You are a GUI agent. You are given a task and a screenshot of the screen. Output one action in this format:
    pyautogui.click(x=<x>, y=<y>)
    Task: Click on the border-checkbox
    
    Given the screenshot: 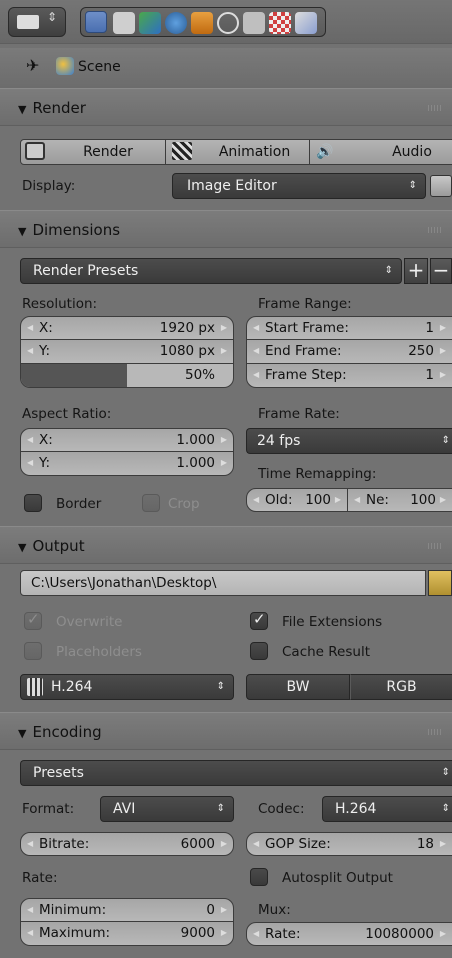 What is the action you would take?
    pyautogui.click(x=33, y=503)
    